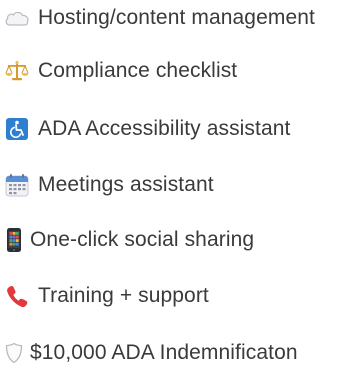  I want to click on telephone-receiver-icon, so click(17, 296).